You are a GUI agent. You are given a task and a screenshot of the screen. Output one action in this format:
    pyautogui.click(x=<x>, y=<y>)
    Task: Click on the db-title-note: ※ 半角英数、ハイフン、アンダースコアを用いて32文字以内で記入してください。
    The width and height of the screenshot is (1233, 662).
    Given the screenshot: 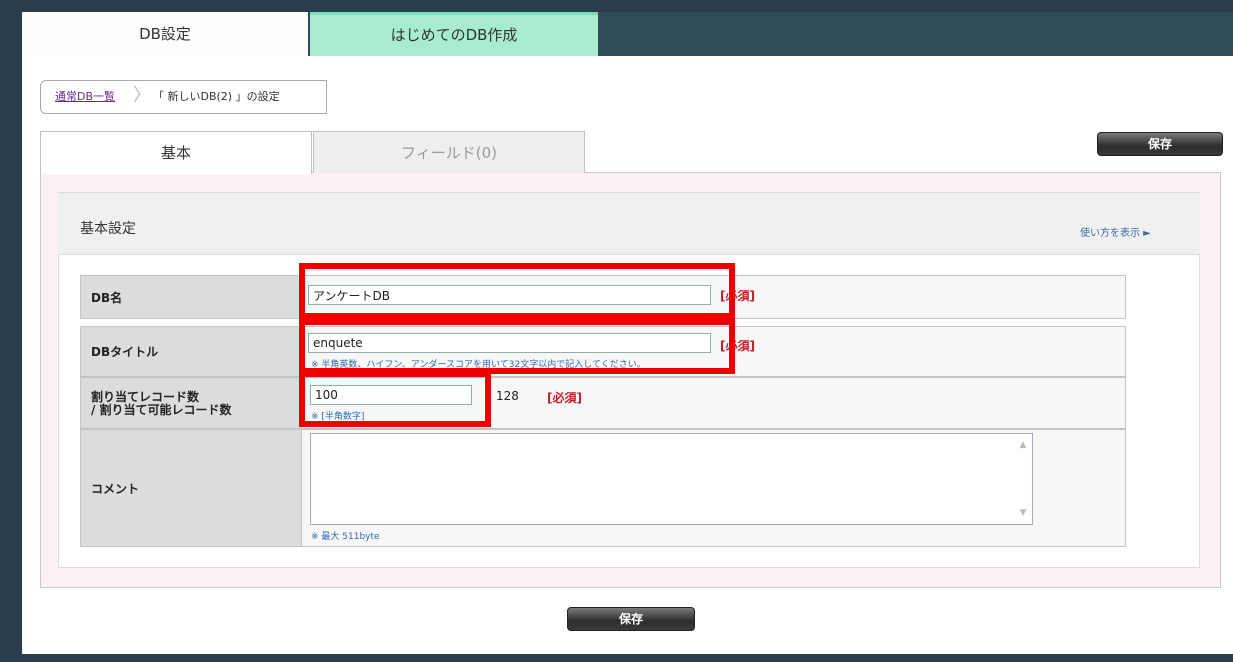 What is the action you would take?
    pyautogui.click(x=478, y=365)
    